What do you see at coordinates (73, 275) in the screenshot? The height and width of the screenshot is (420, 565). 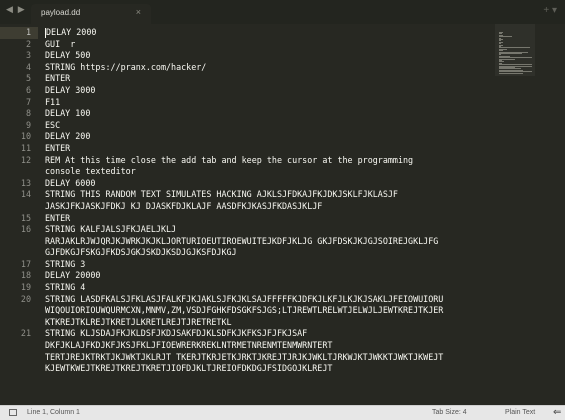 I see `line-text: DELAY 20000` at bounding box center [73, 275].